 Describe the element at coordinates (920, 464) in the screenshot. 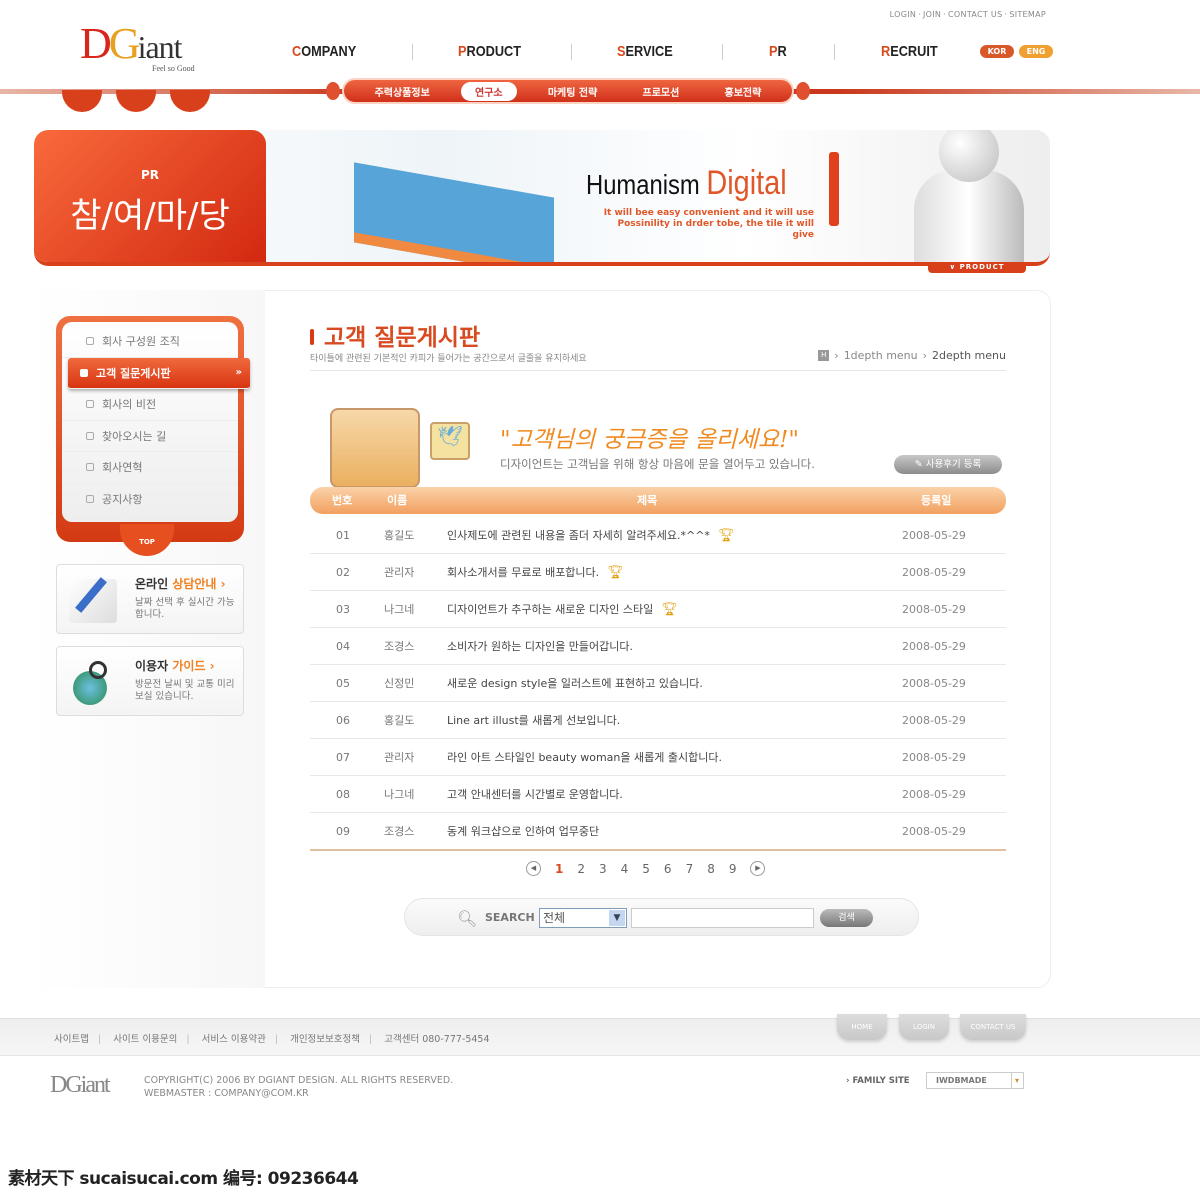

I see `edit-icon: ✎` at that location.